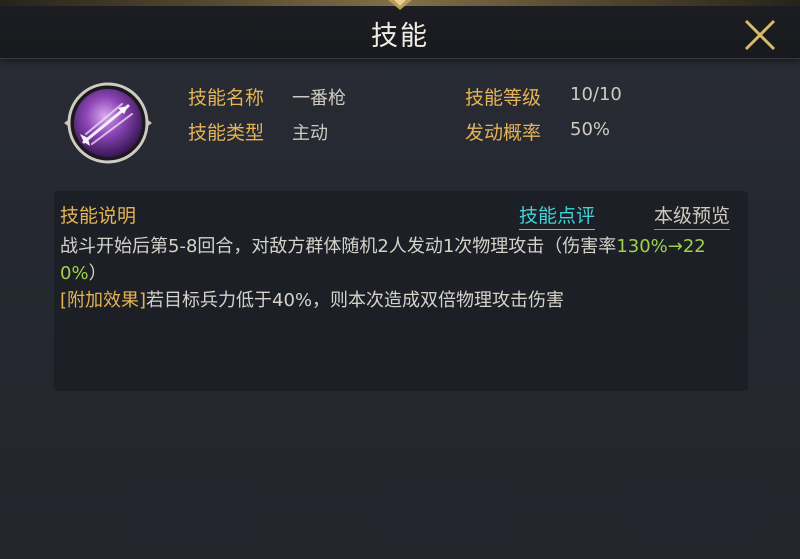 The height and width of the screenshot is (559, 800). What do you see at coordinates (310, 133) in the screenshot?
I see `skill-type-value: 主动` at bounding box center [310, 133].